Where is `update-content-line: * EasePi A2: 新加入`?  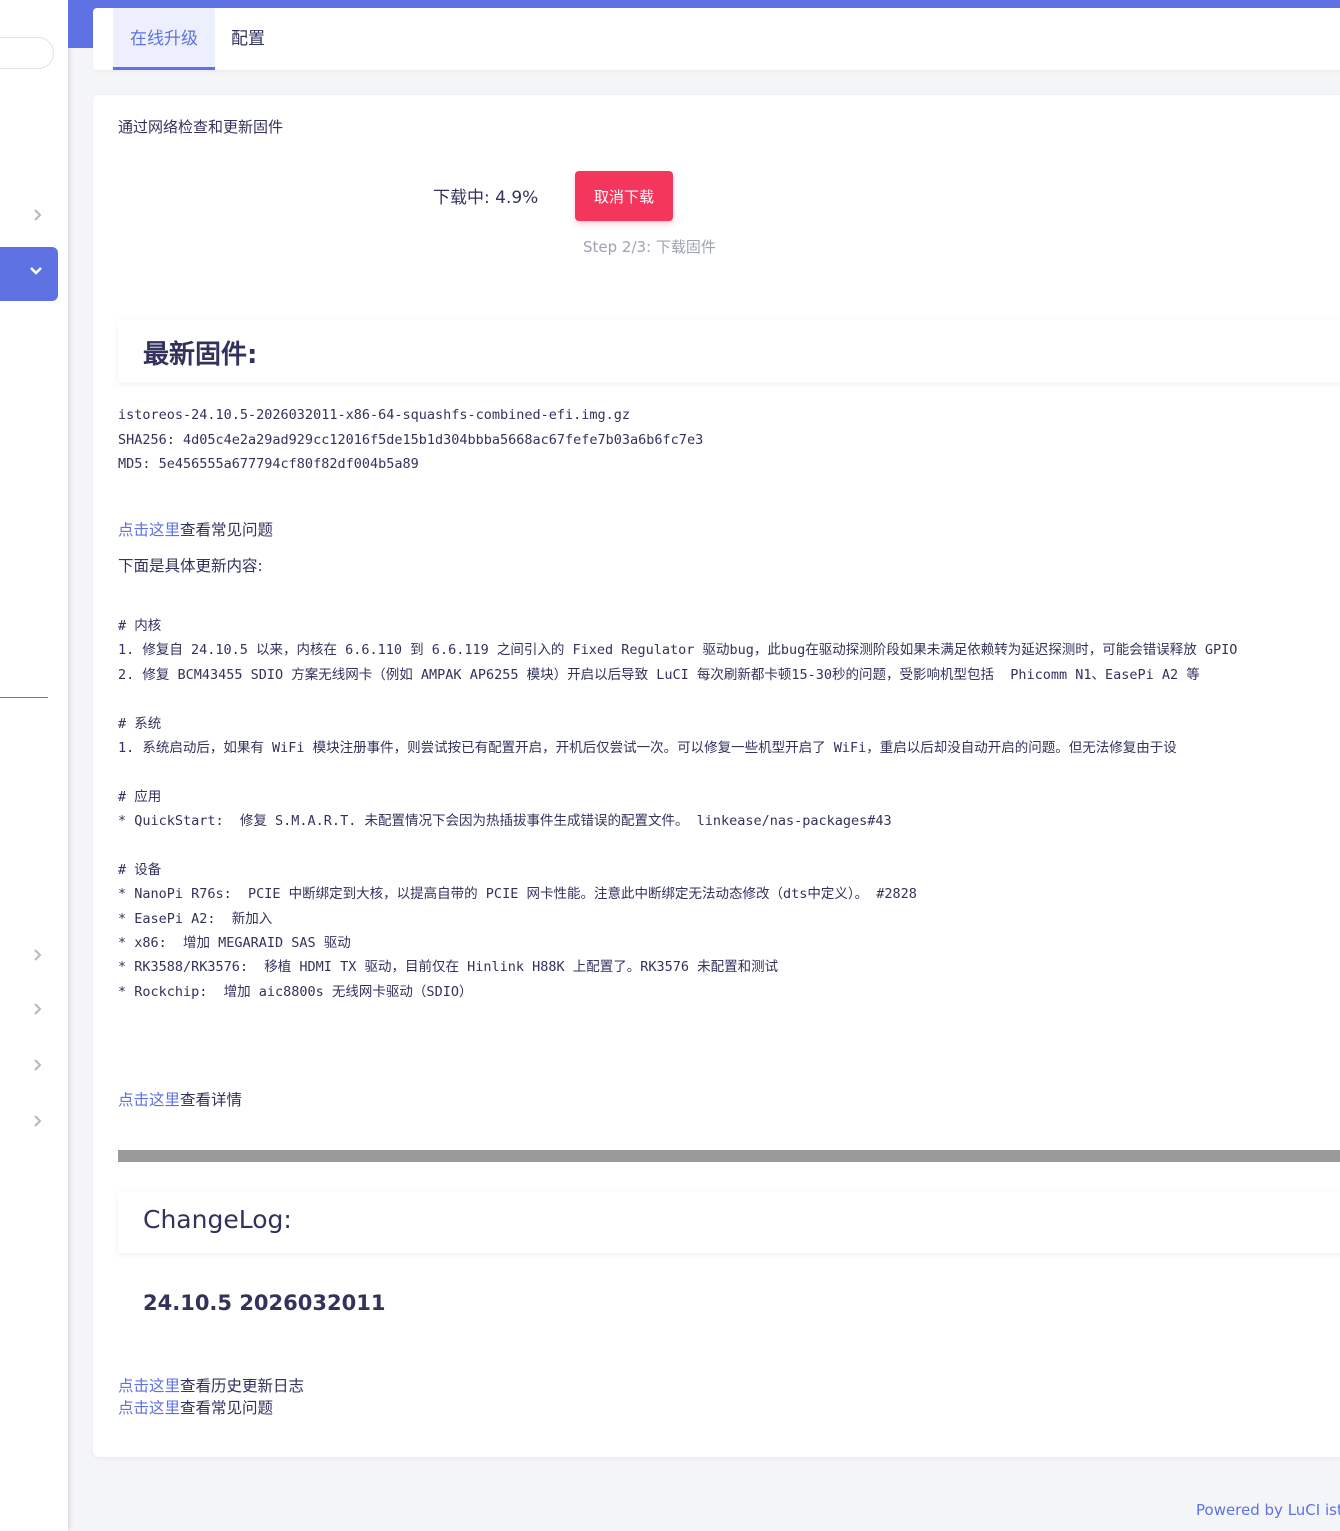
update-content-line: * EasePi A2: 新加入 is located at coordinates (195, 918).